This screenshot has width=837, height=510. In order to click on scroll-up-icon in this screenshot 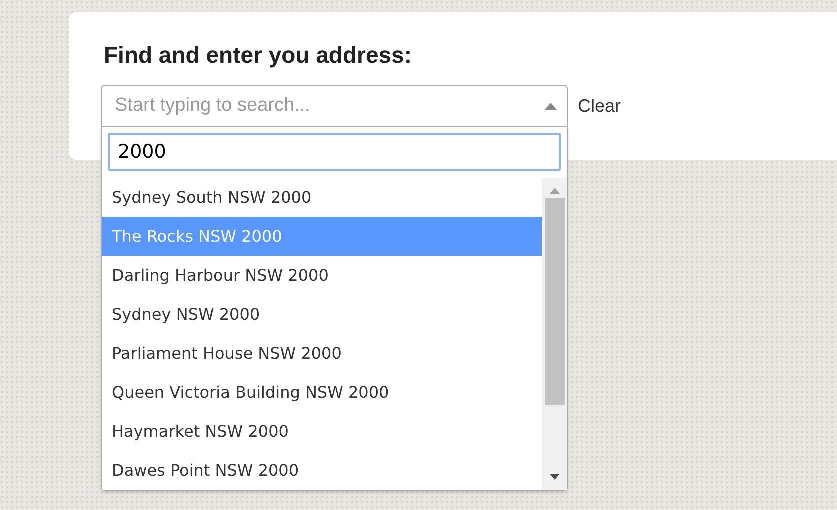, I will do `click(555, 191)`.